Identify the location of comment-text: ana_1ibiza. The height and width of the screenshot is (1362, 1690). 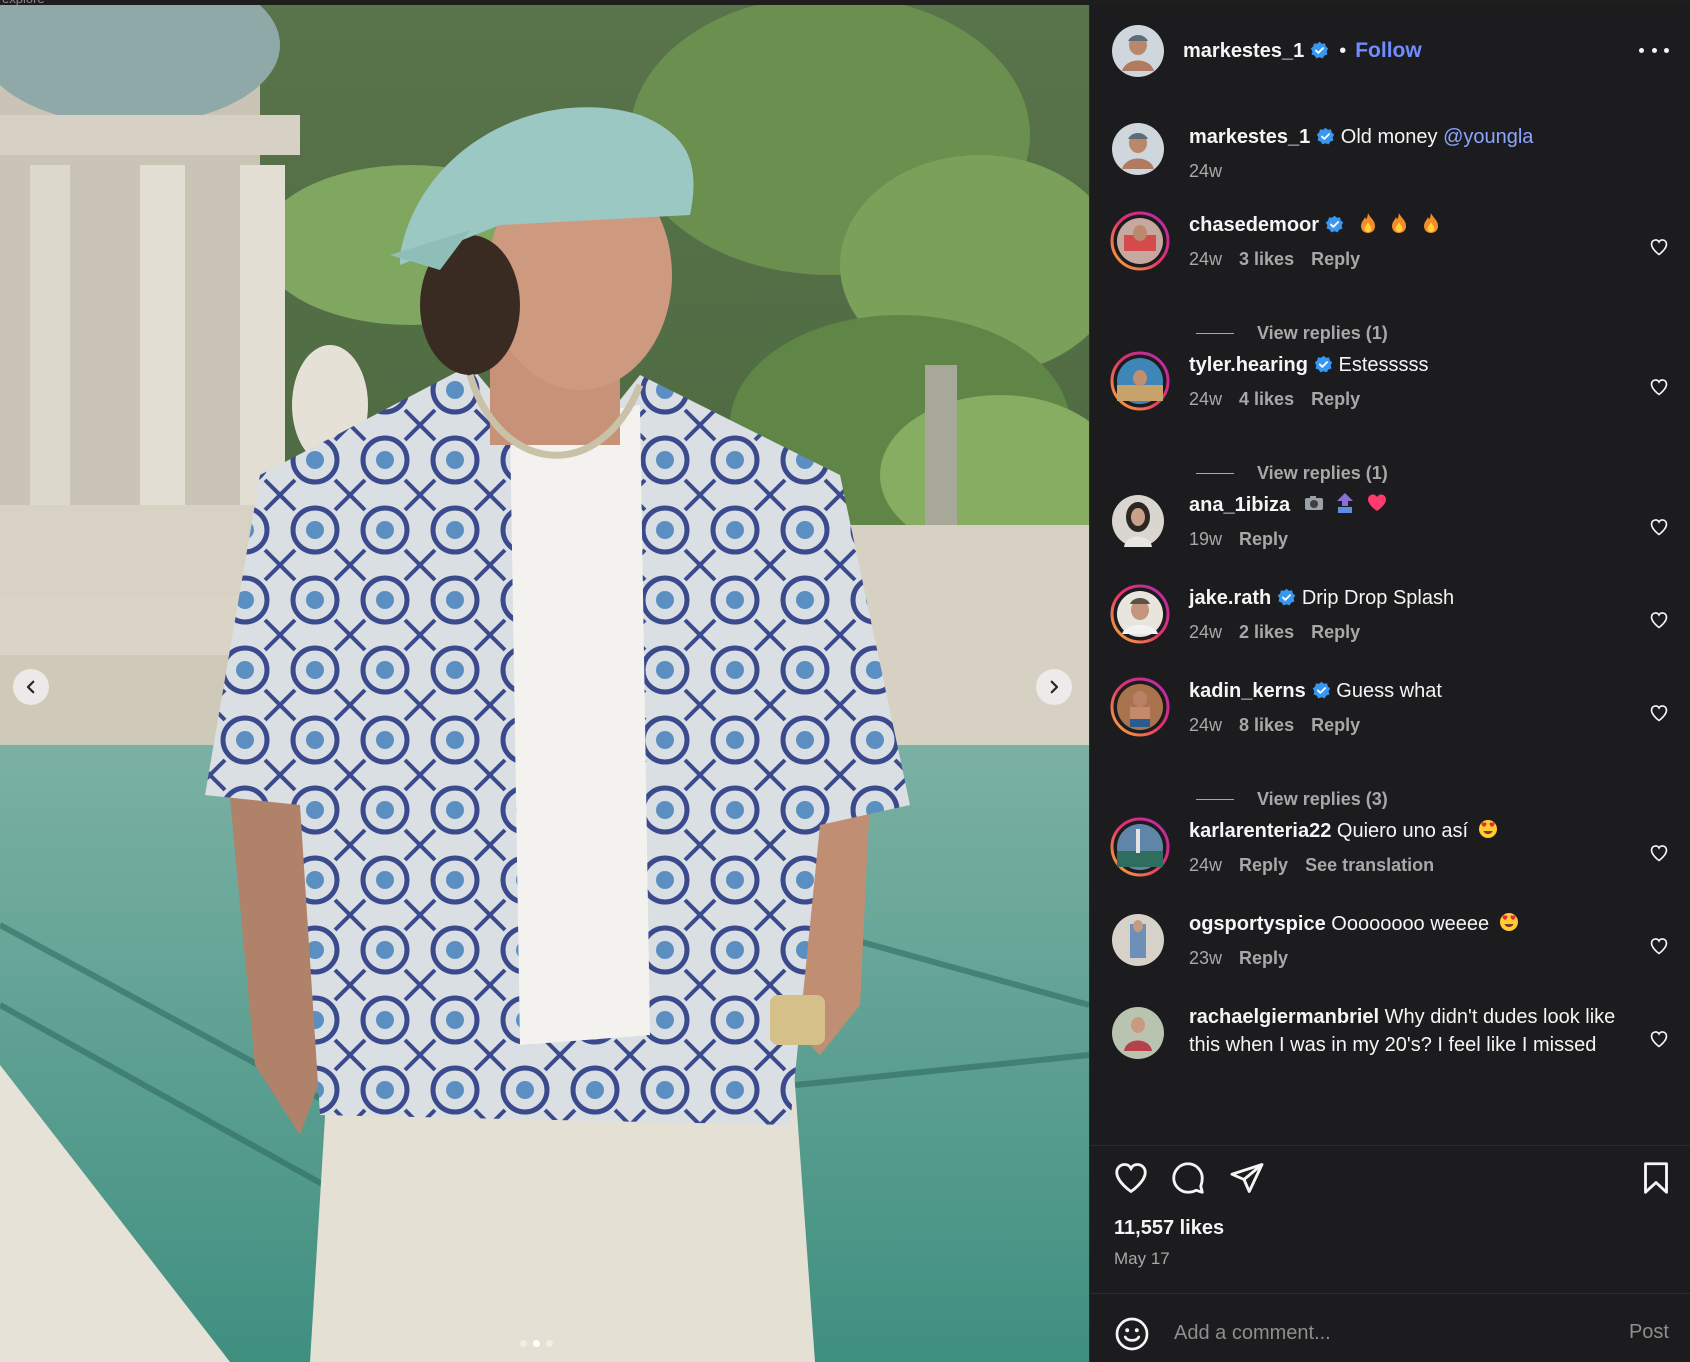
(1414, 505).